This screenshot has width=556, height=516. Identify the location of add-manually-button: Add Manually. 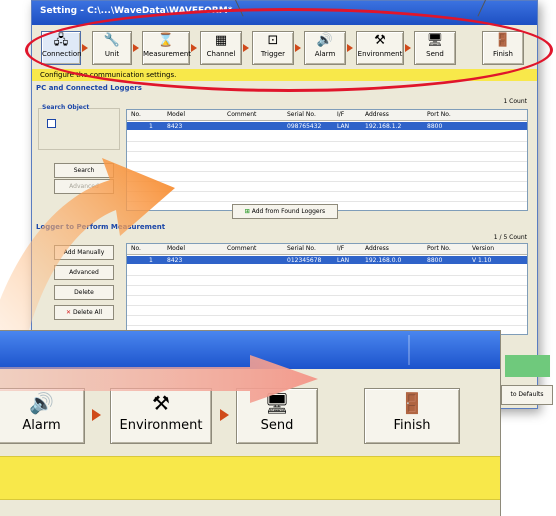
(84, 252).